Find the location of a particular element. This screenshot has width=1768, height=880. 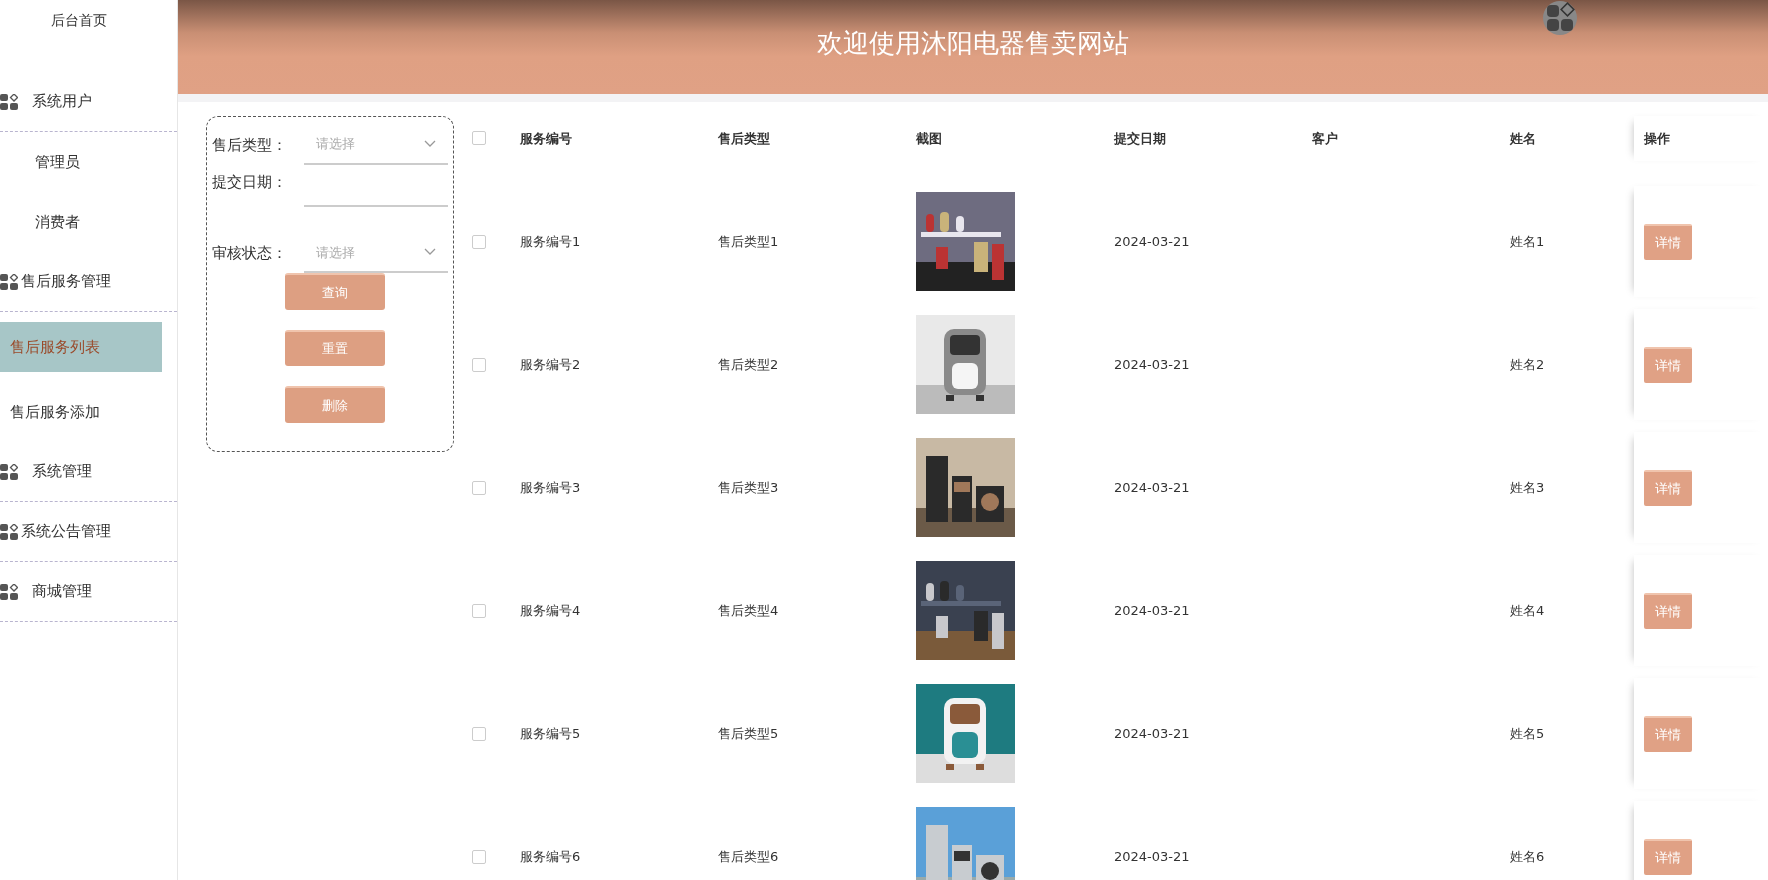

sidebar-group: 售后服务管理 is located at coordinates (88, 282).